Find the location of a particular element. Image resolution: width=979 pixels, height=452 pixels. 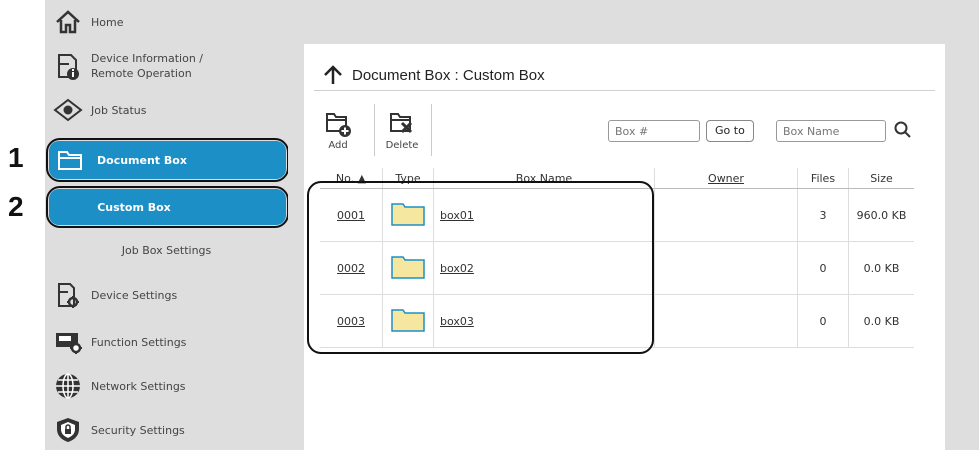

function-settings-icon is located at coordinates (68, 342).